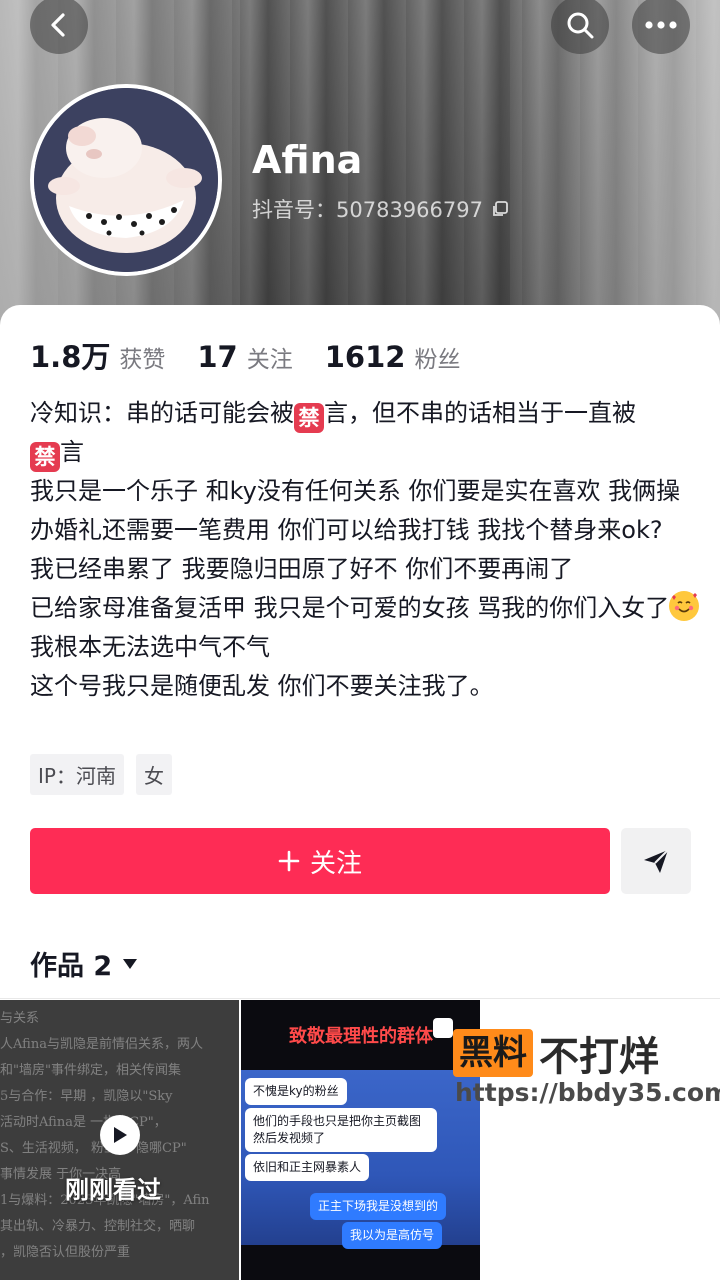 The height and width of the screenshot is (1280, 720). What do you see at coordinates (101, 1044) in the screenshot?
I see `doc-line: 人Afina与凯隐是前情侣关系，两人` at bounding box center [101, 1044].